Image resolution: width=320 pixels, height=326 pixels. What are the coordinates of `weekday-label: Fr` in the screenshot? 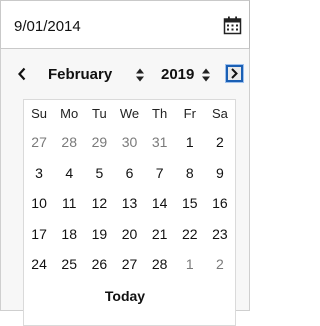 It's located at (189, 113).